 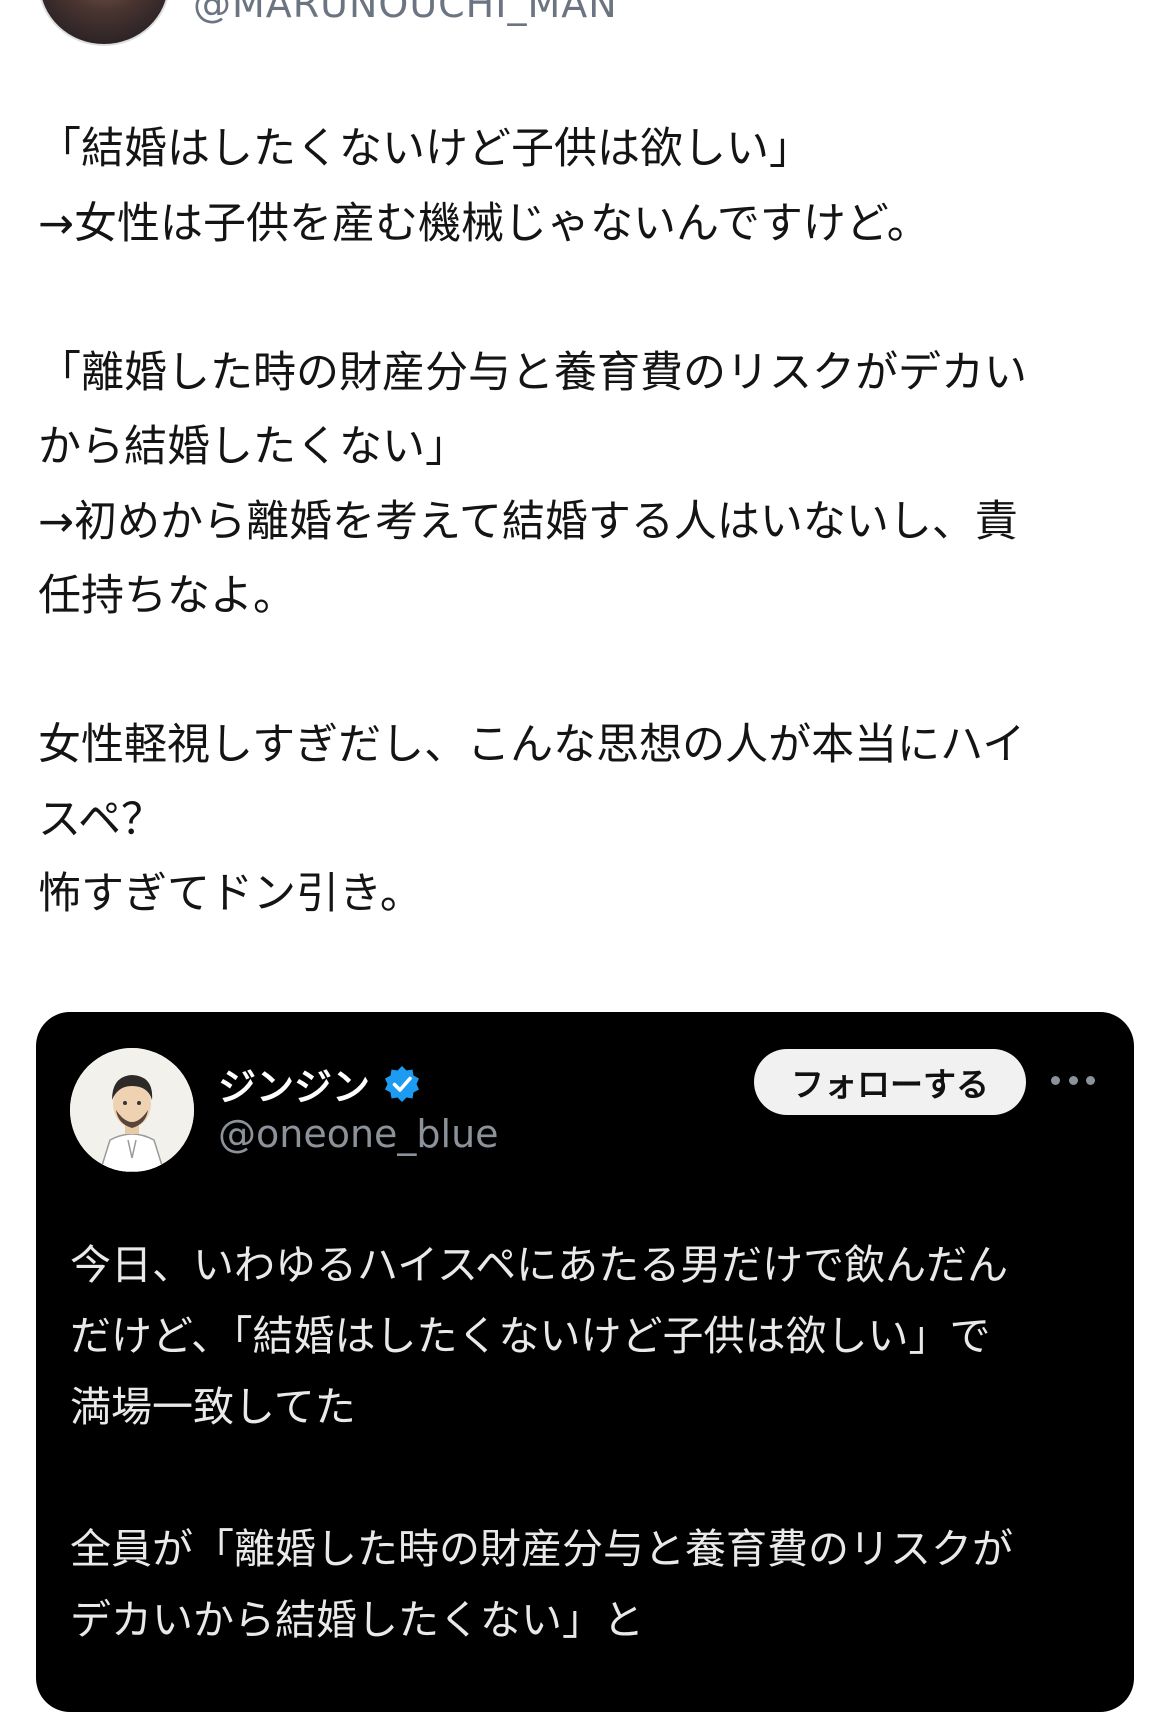 I want to click on author-handle: @MARUNOUCHI_MAN, so click(x=405, y=13).